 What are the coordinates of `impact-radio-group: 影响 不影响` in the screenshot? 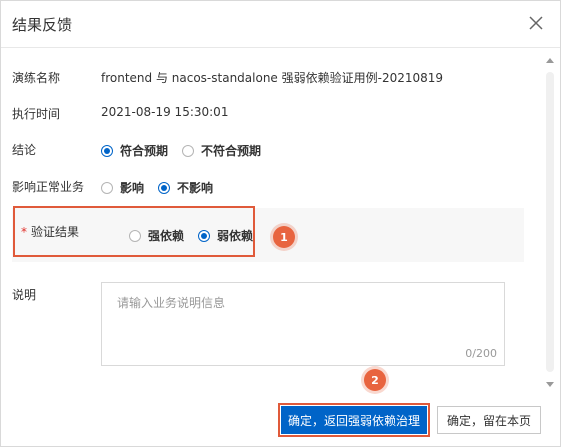 It's located at (164, 187).